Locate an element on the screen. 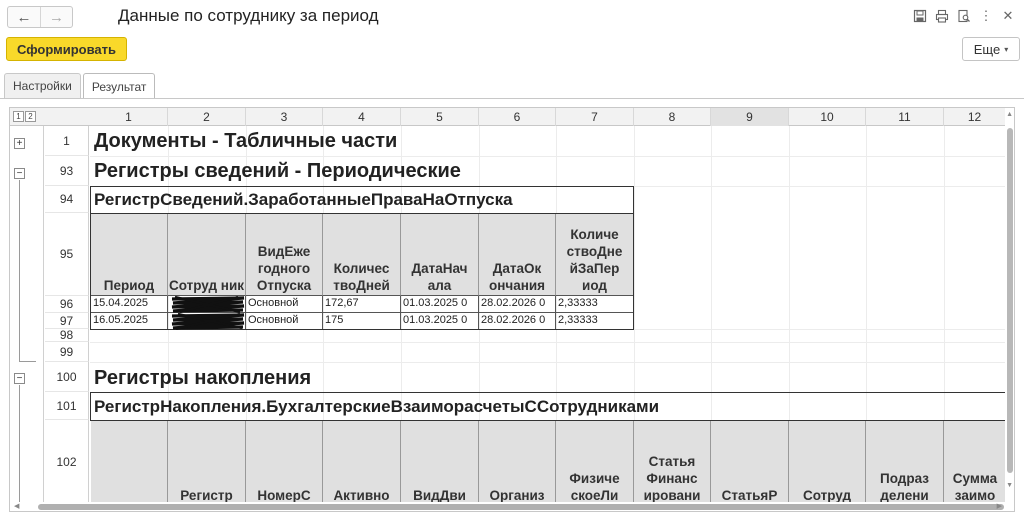  table-header-cell: Количе ствоДне йЗаПер иод is located at coordinates (594, 255).